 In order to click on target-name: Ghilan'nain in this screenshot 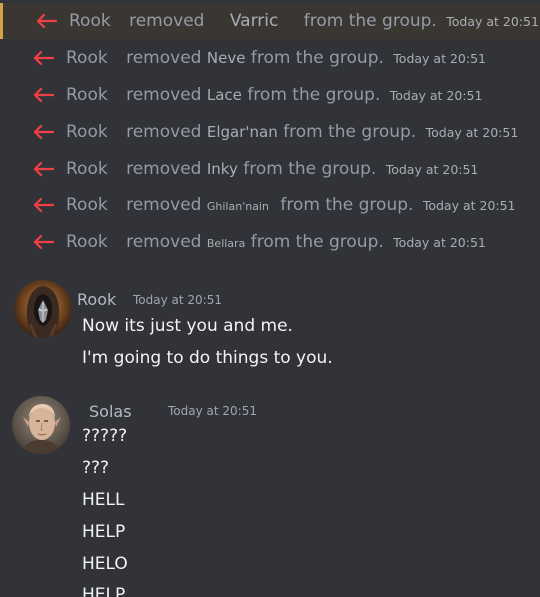, I will do `click(238, 206)`.